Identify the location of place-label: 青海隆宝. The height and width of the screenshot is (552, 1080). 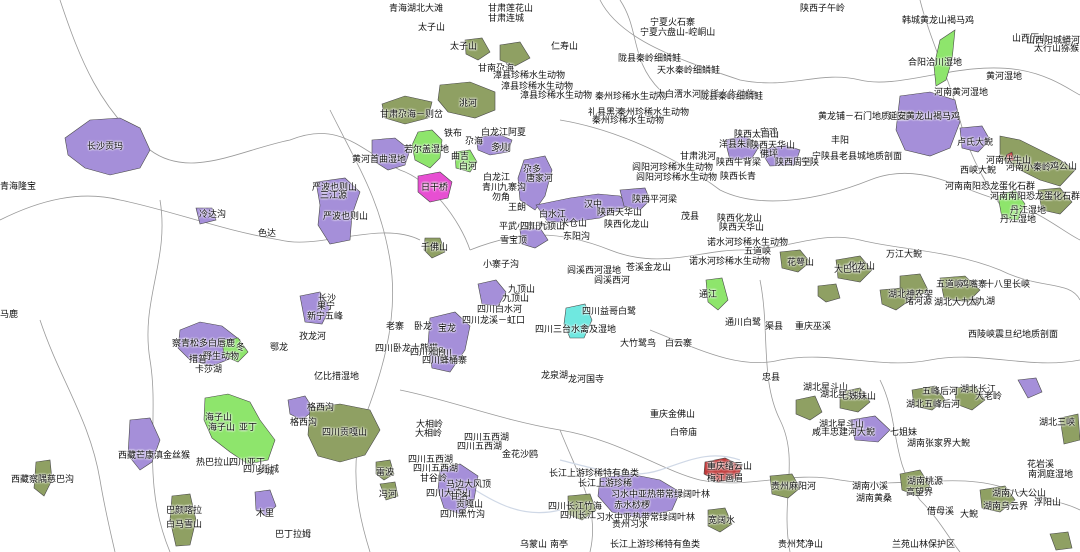
(18, 187).